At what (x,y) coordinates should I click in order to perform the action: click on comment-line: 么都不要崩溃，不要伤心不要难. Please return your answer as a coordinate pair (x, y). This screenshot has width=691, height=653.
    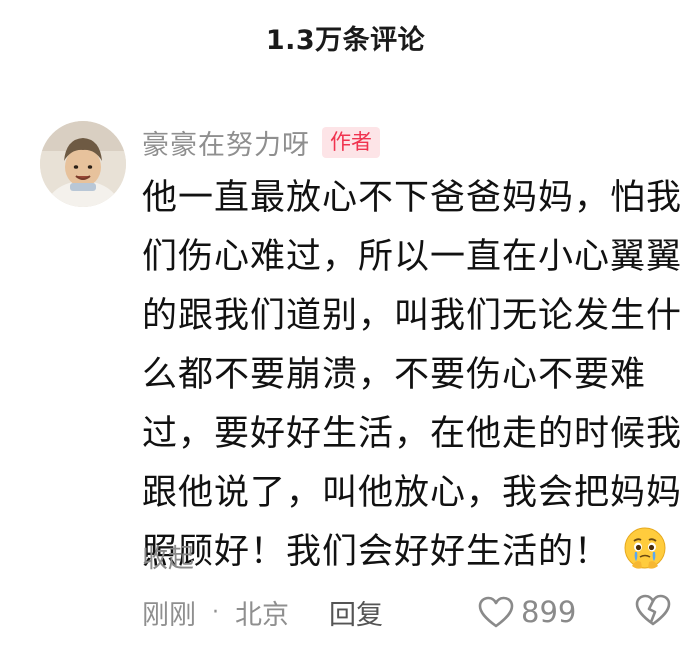
    Looking at the image, I should click on (394, 375).